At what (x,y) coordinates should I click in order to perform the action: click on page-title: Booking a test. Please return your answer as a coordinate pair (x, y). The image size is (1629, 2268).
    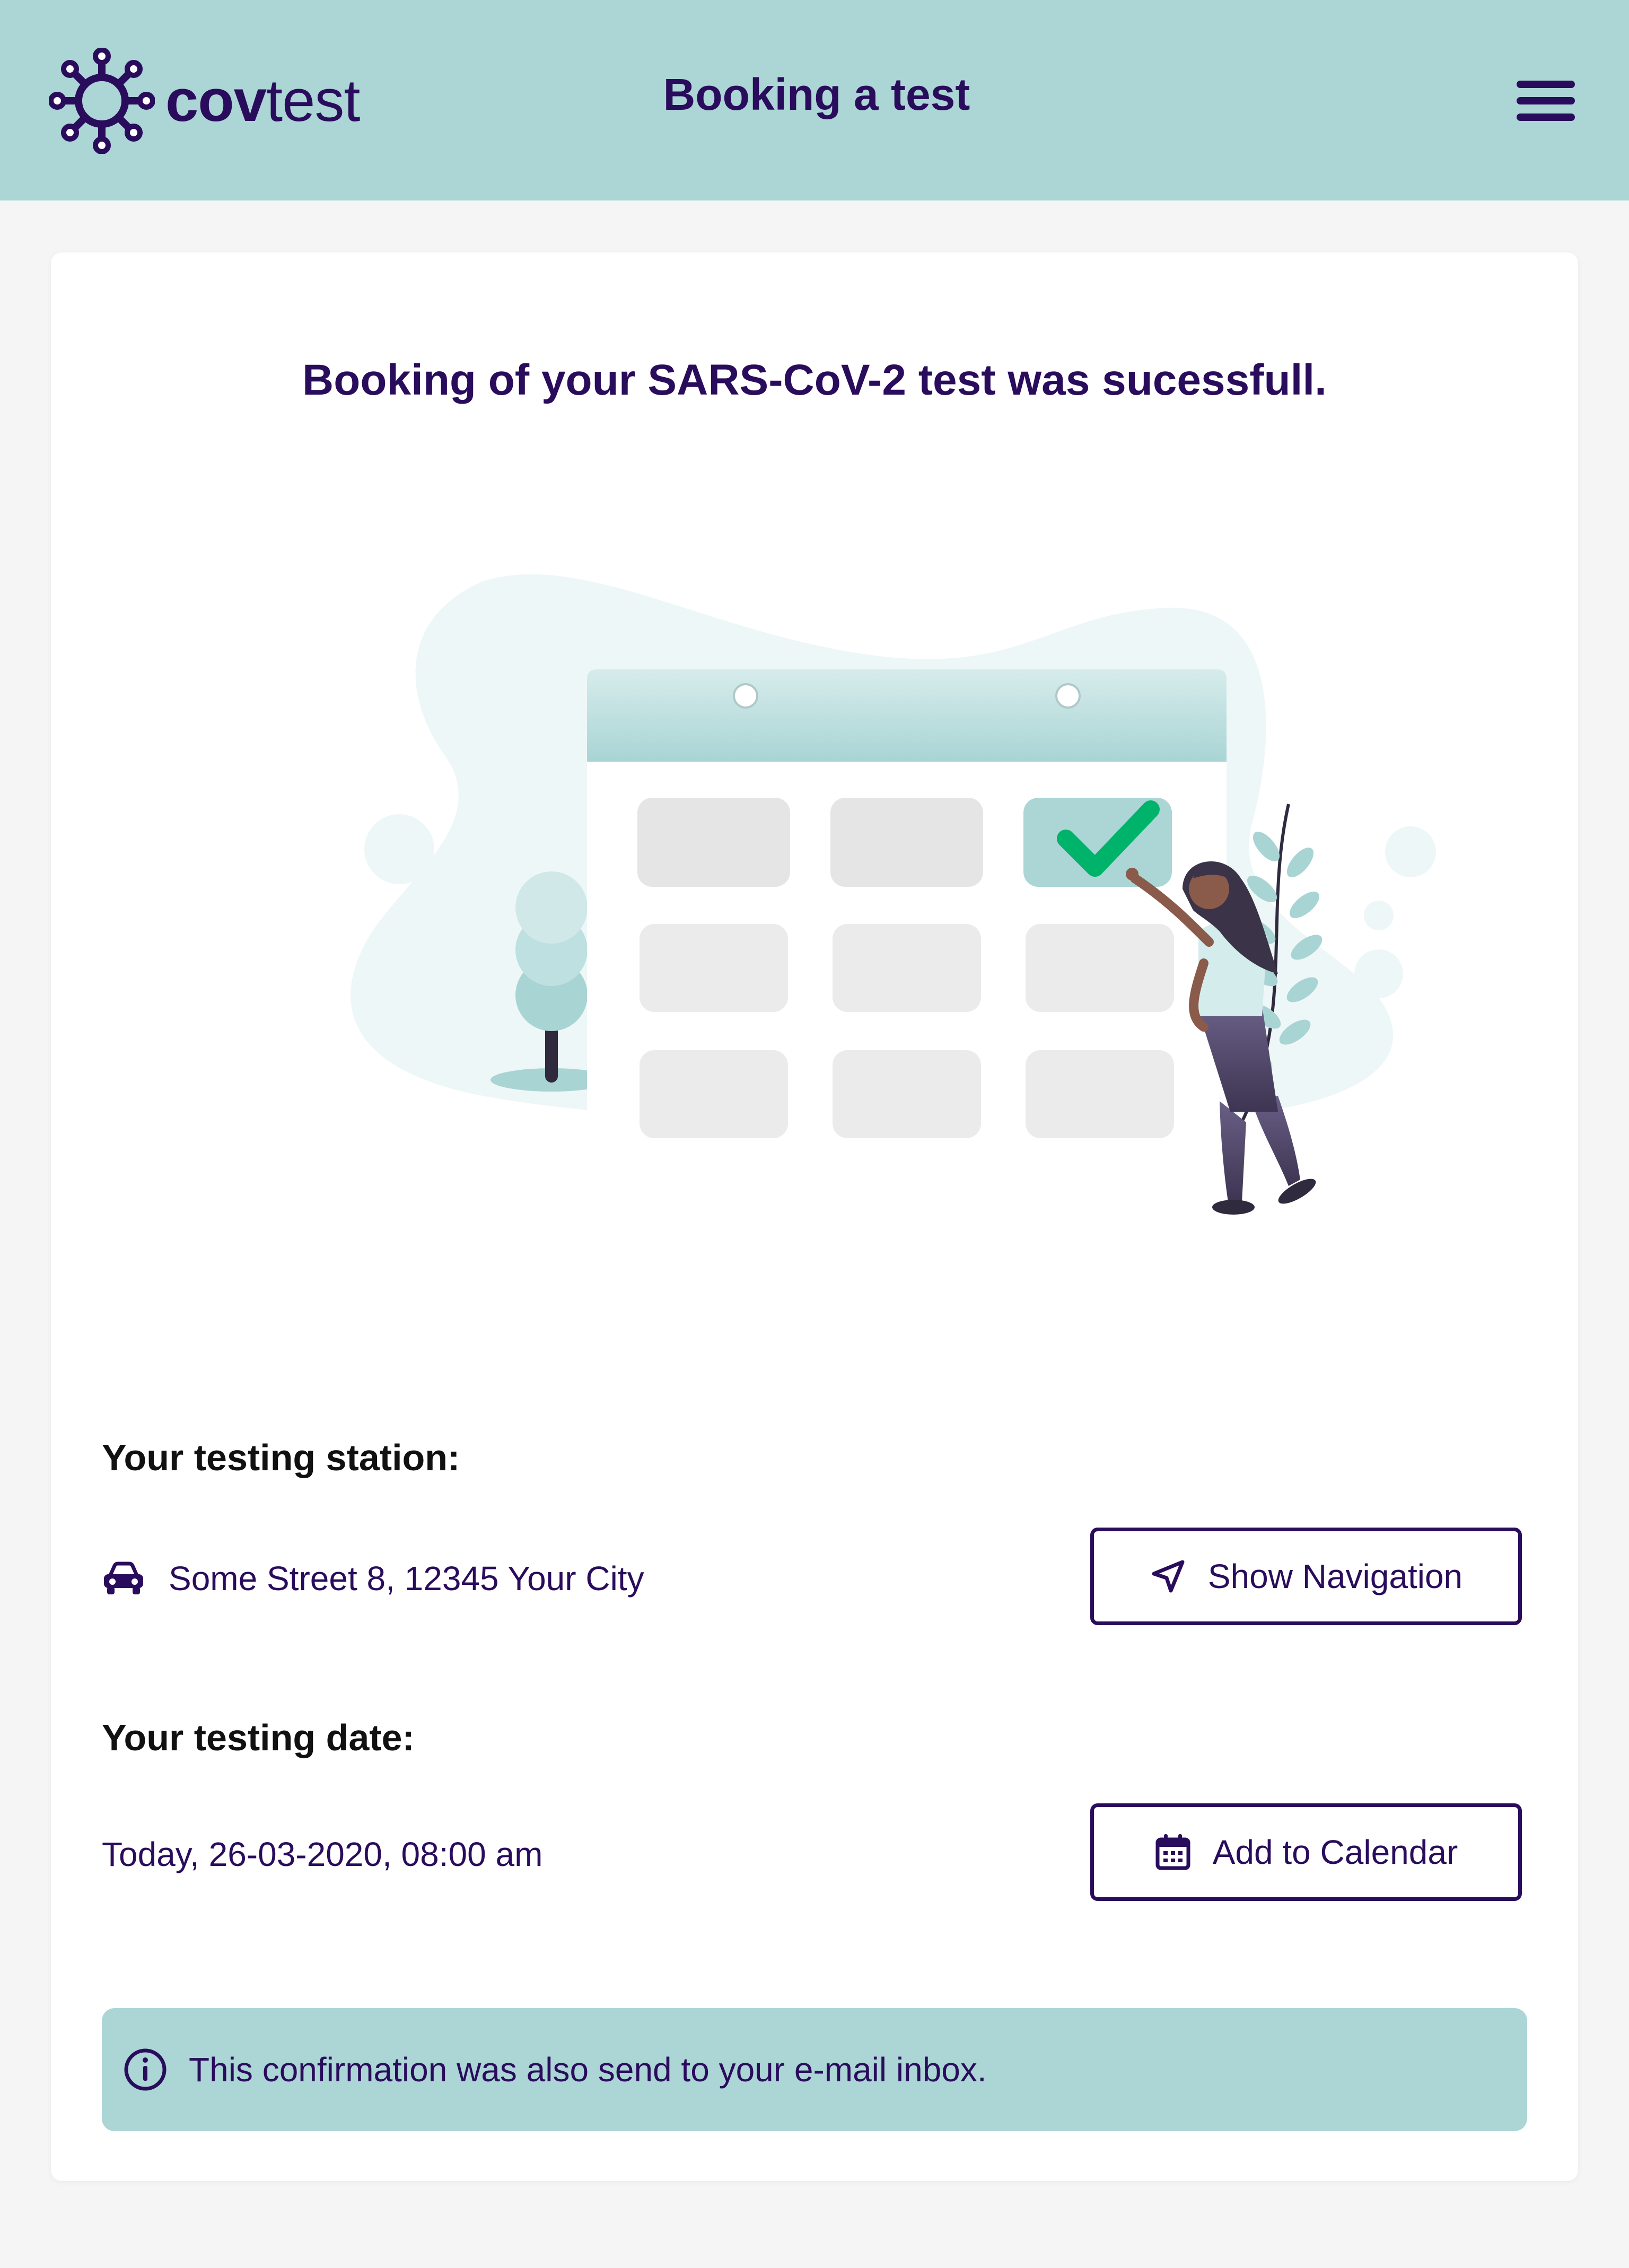
    Looking at the image, I should click on (816, 94).